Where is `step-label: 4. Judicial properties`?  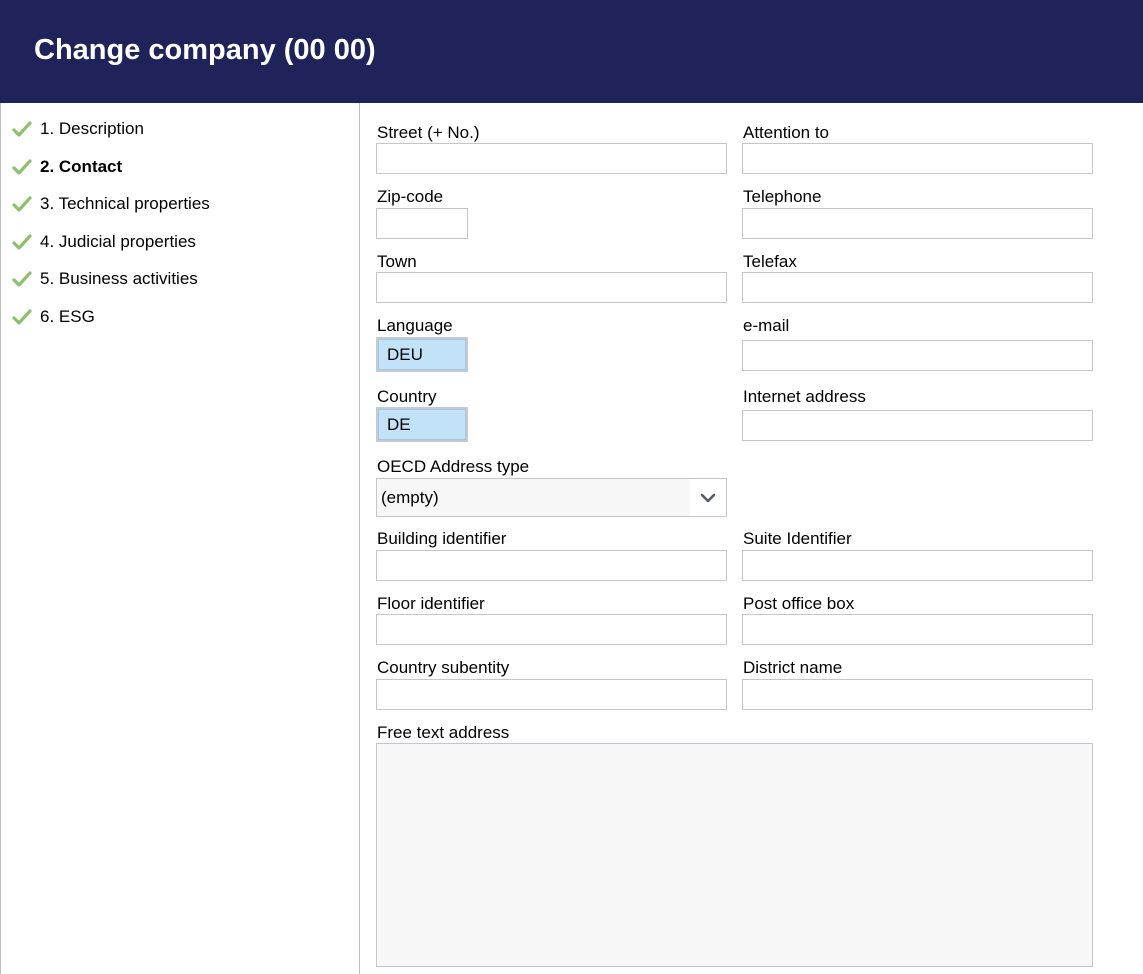
step-label: 4. Judicial properties is located at coordinates (118, 241).